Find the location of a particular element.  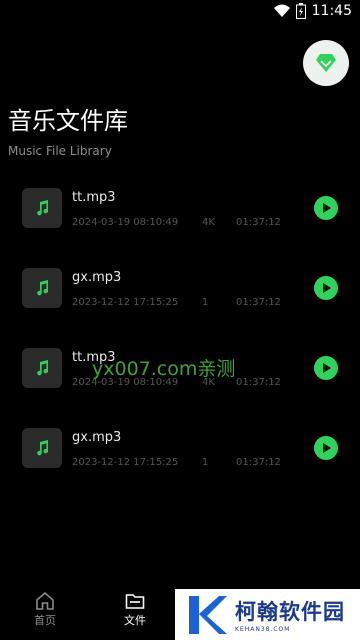

status-bar: 11:45 is located at coordinates (180, 12).